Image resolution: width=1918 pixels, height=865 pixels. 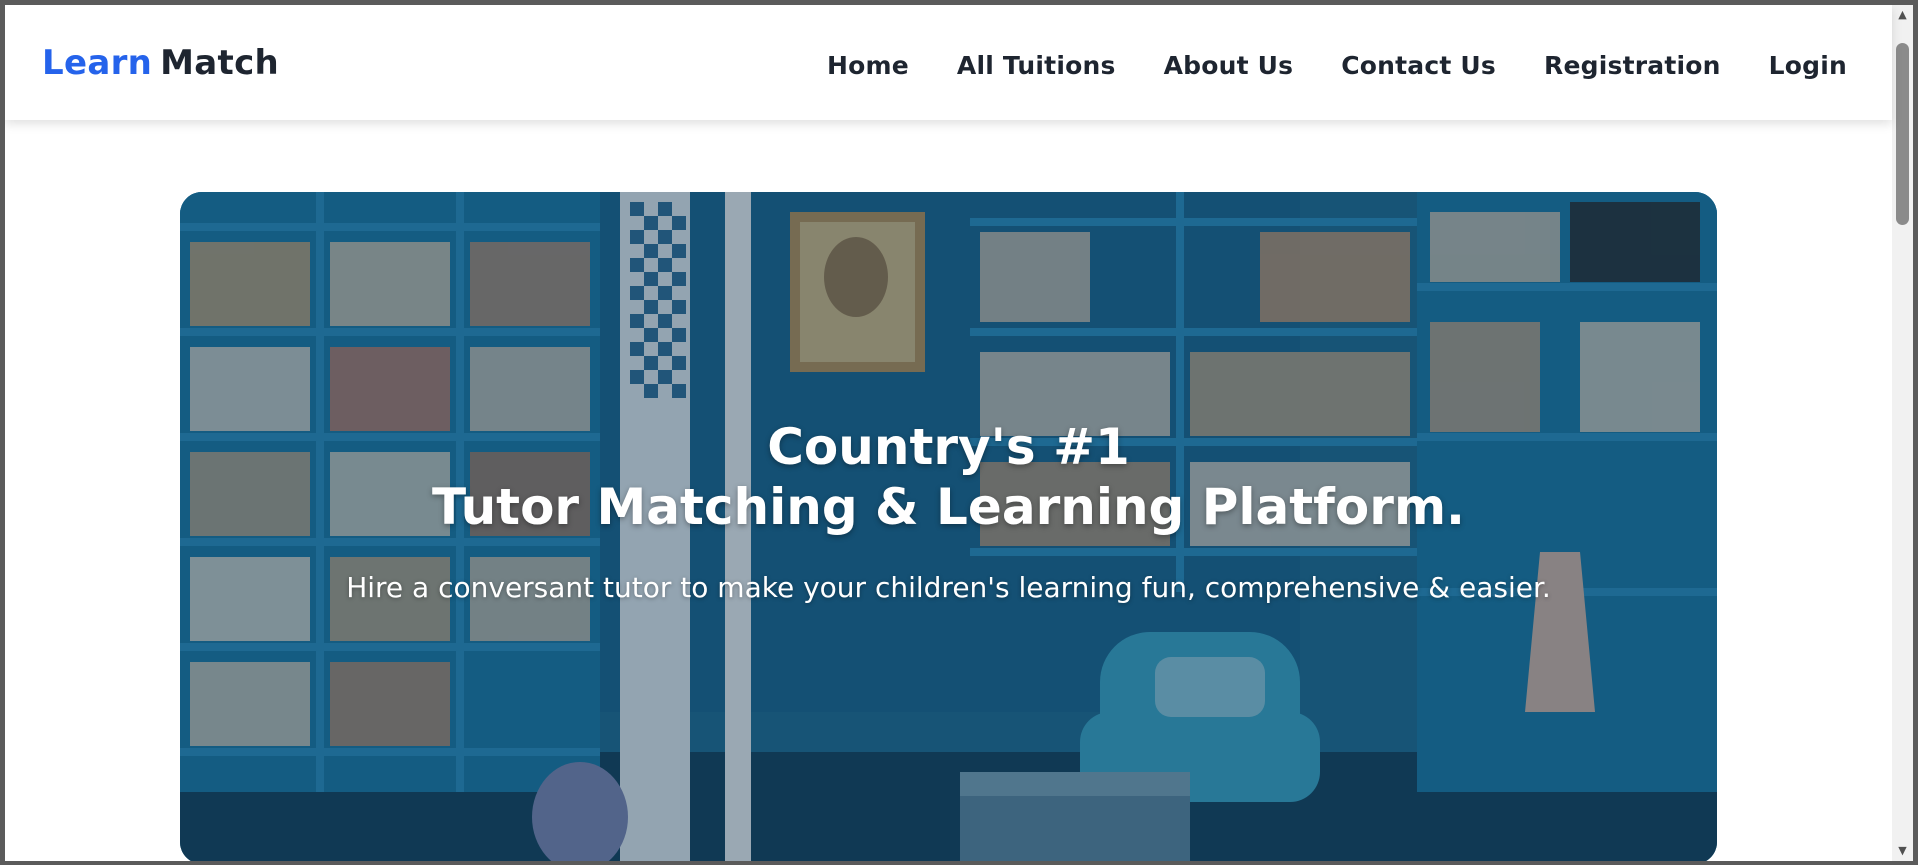 What do you see at coordinates (1036, 65) in the screenshot?
I see `nav-all-tuitions: All Tuitions` at bounding box center [1036, 65].